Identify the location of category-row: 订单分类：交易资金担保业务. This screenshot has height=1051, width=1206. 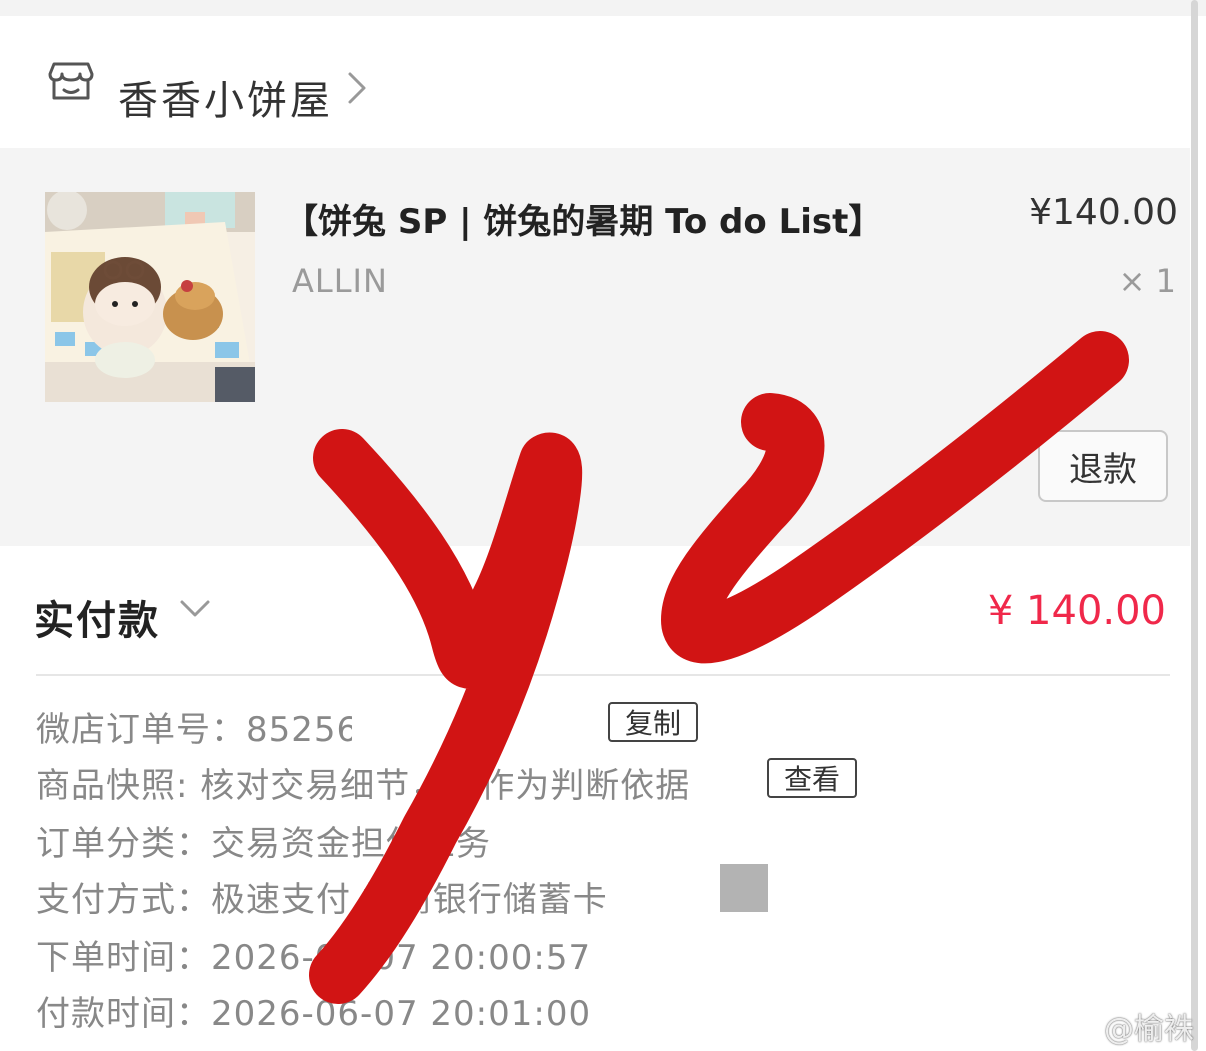
(263, 840).